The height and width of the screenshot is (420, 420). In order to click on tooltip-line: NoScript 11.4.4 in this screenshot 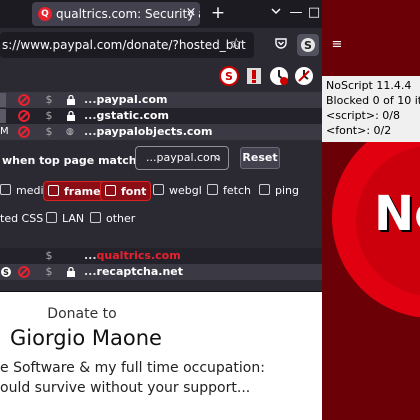, I will do `click(369, 85)`.